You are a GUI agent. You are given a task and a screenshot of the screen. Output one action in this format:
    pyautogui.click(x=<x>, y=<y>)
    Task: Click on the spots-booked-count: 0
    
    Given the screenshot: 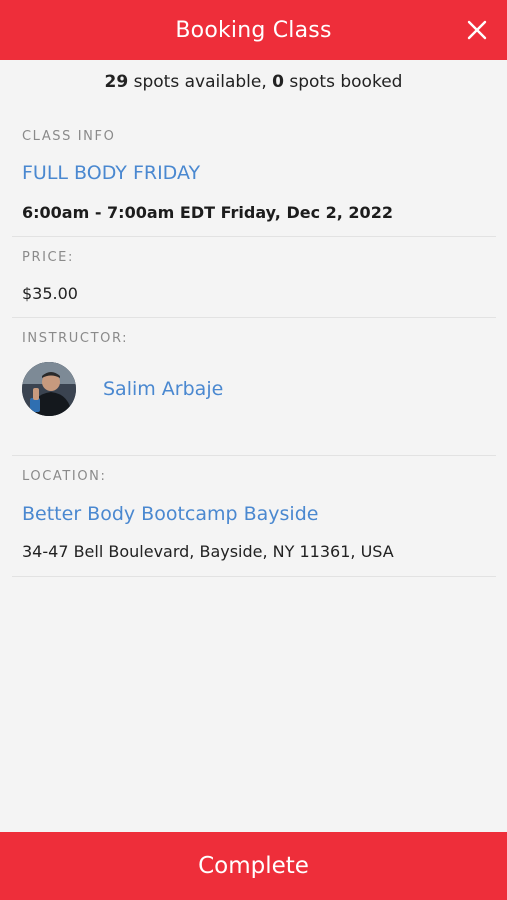 What is the action you would take?
    pyautogui.click(x=278, y=82)
    